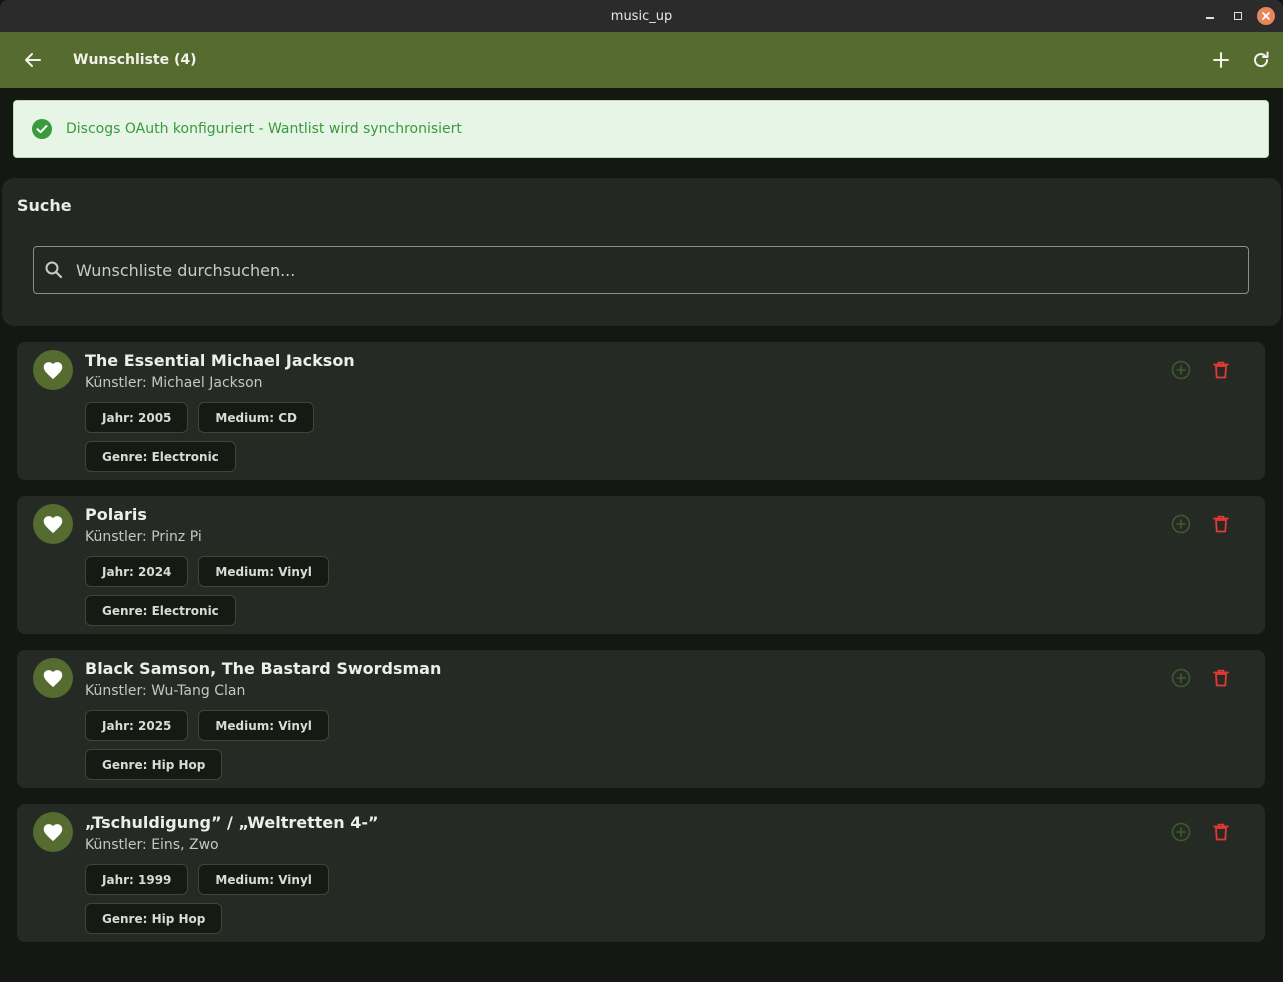 This screenshot has height=982, width=1283. Describe the element at coordinates (285, 903) in the screenshot. I see `record-chips: Jahr: 1999 Medium: Vinyl Genre: Hip Hop` at that location.